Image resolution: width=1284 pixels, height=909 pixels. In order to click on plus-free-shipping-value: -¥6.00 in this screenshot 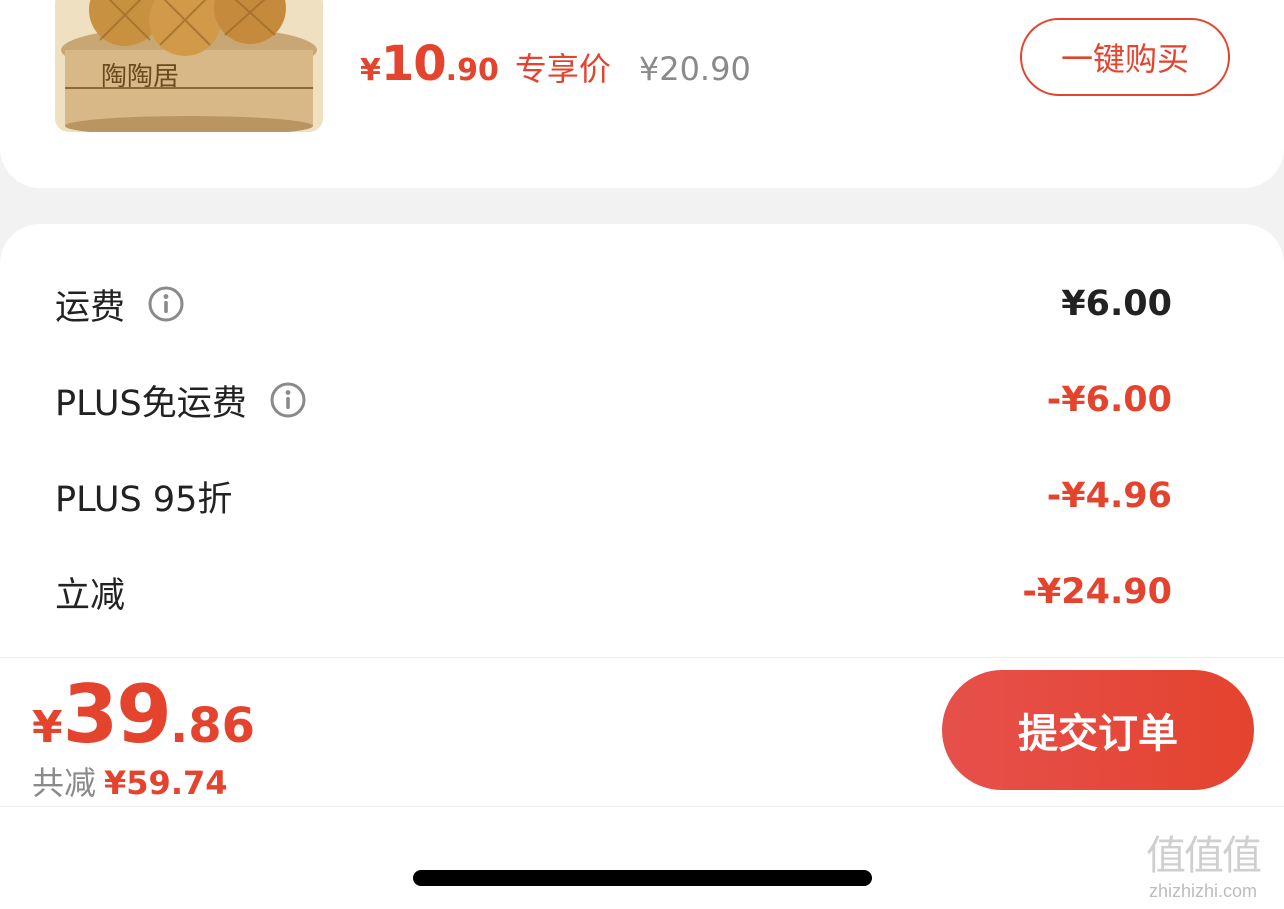, I will do `click(1109, 400)`.